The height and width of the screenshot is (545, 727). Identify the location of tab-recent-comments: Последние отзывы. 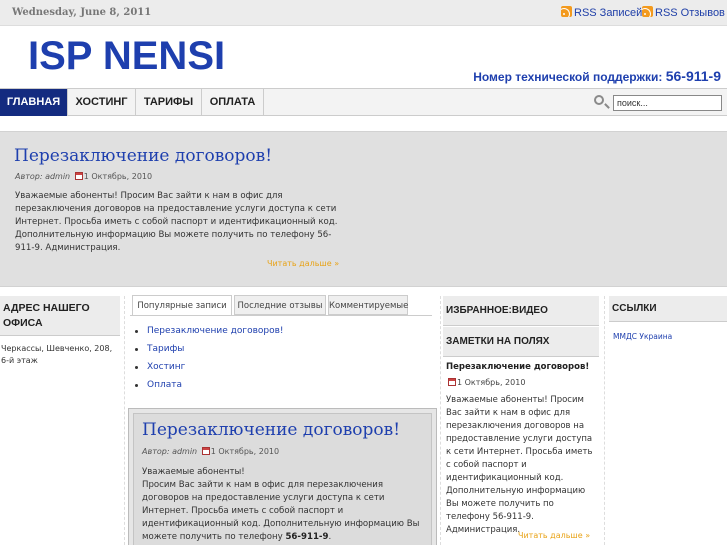
(280, 305).